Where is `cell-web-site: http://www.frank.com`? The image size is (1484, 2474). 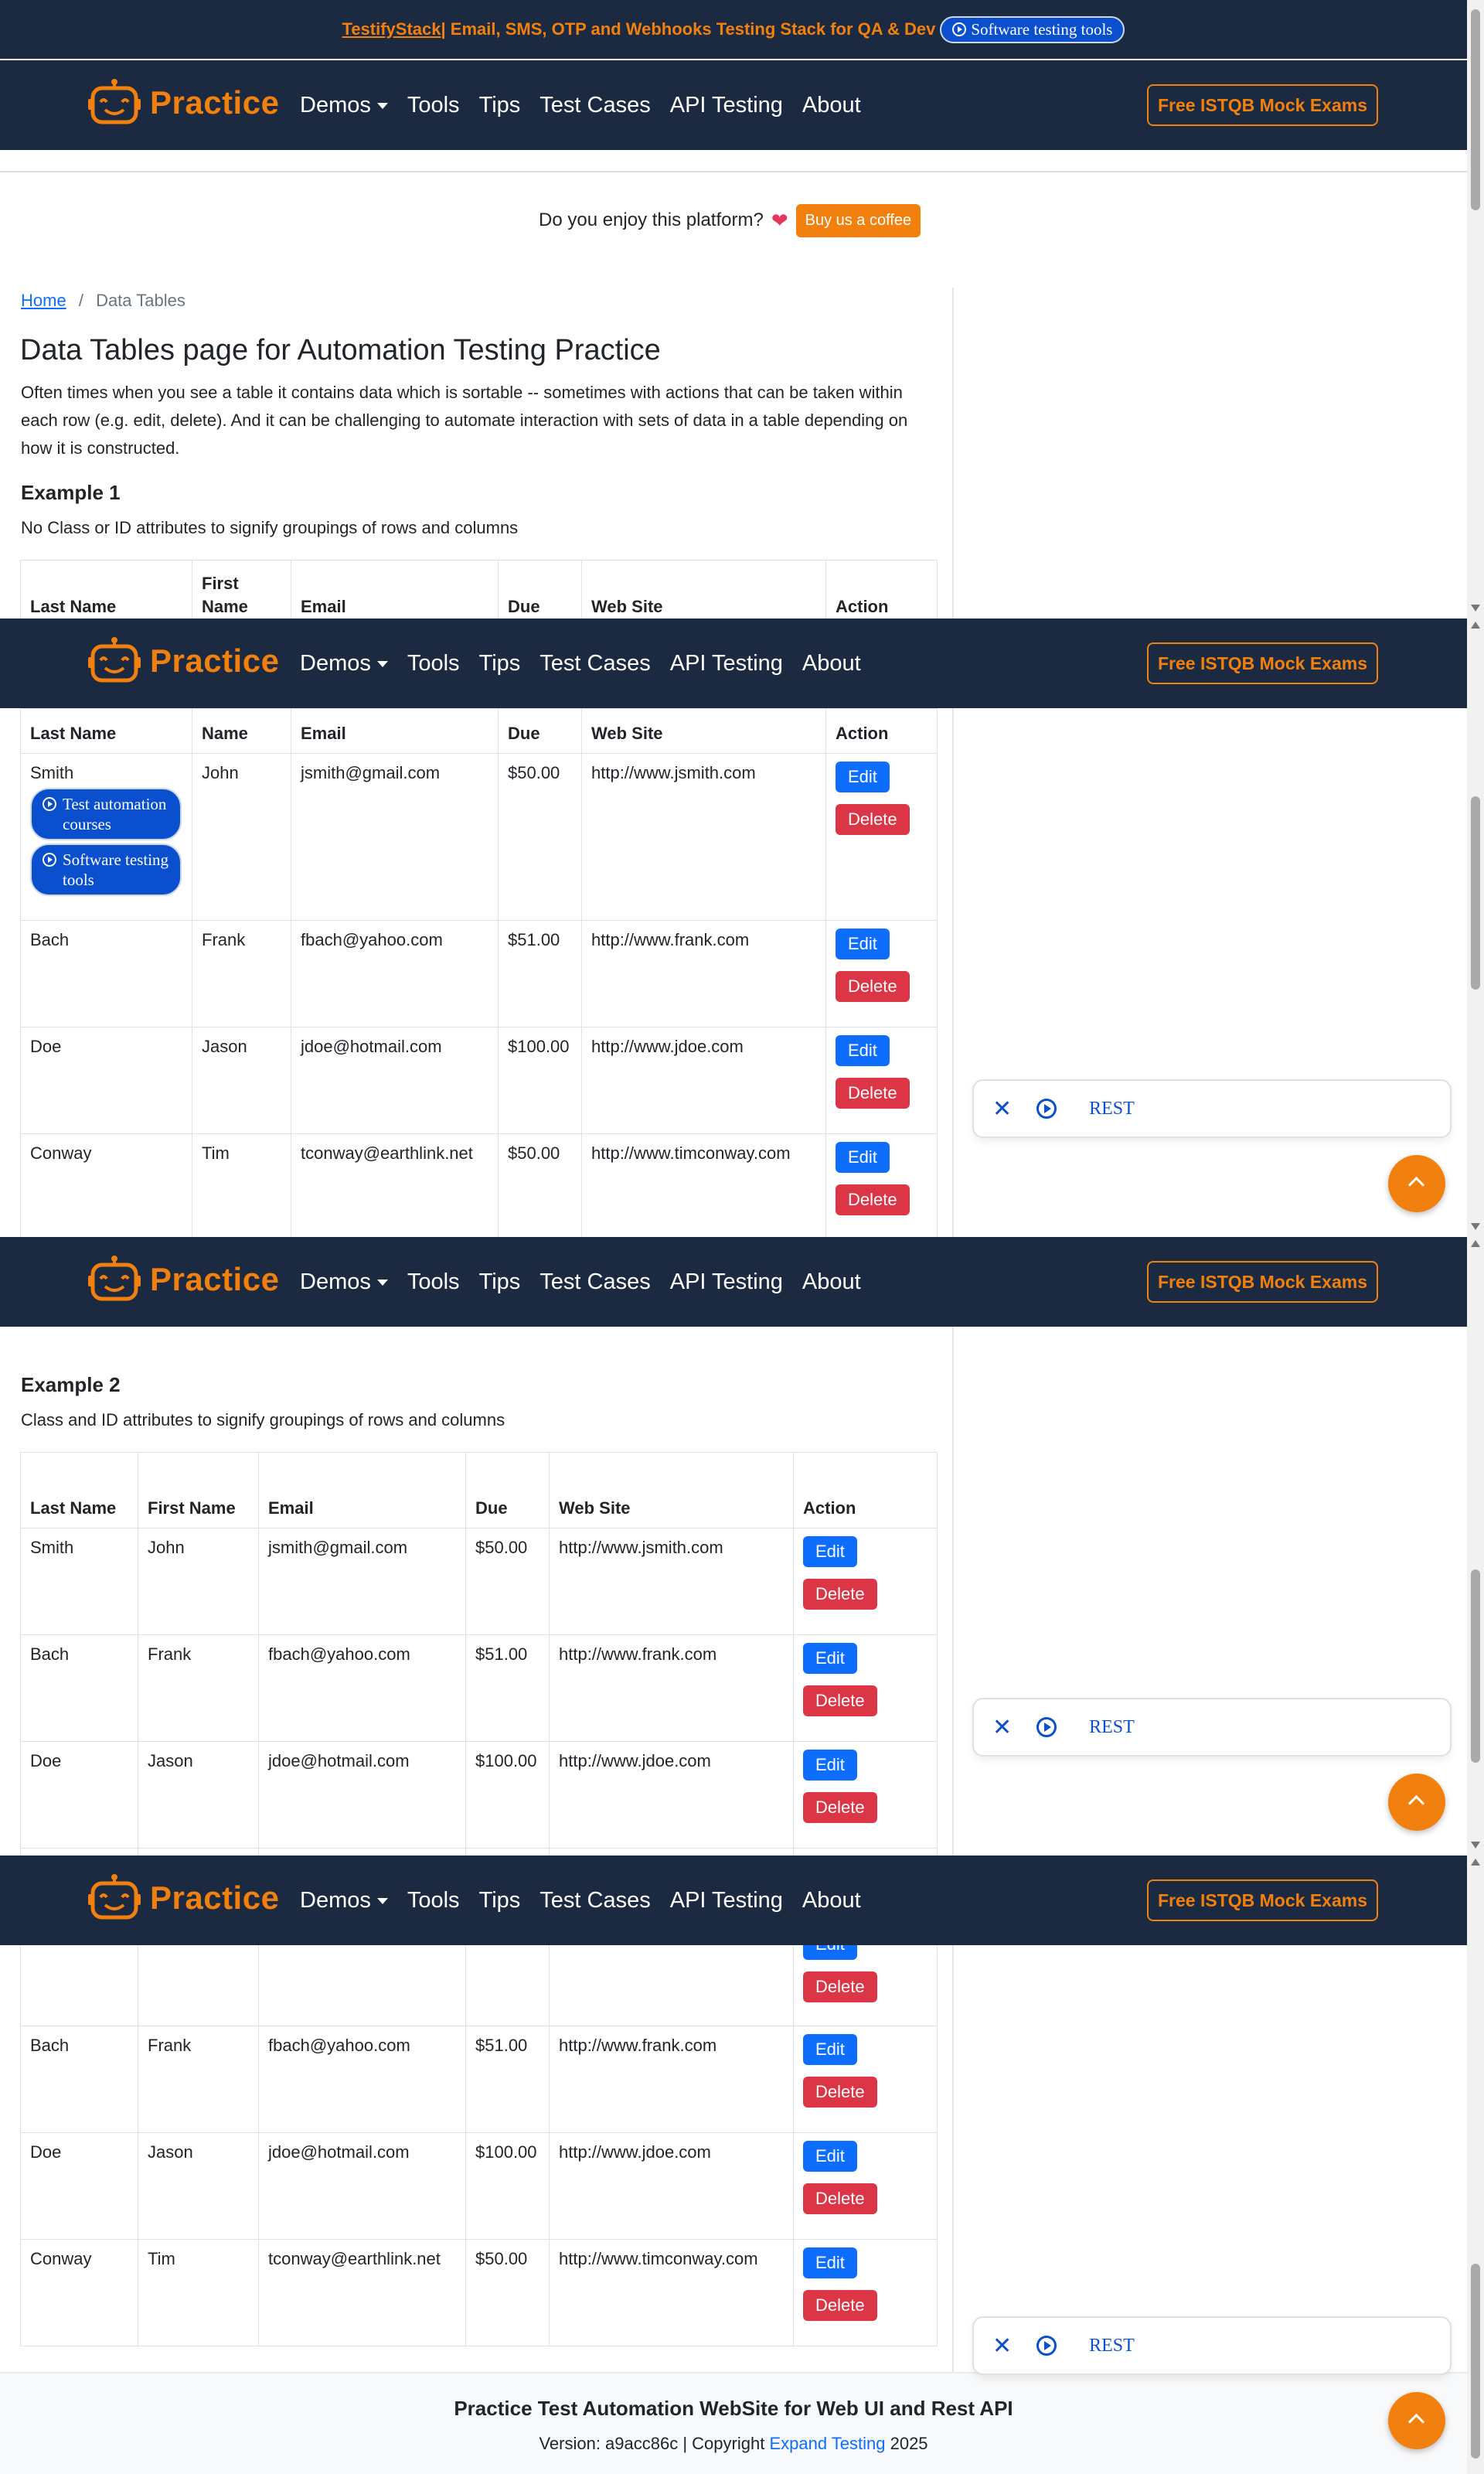 cell-web-site: http://www.frank.com is located at coordinates (671, 1688).